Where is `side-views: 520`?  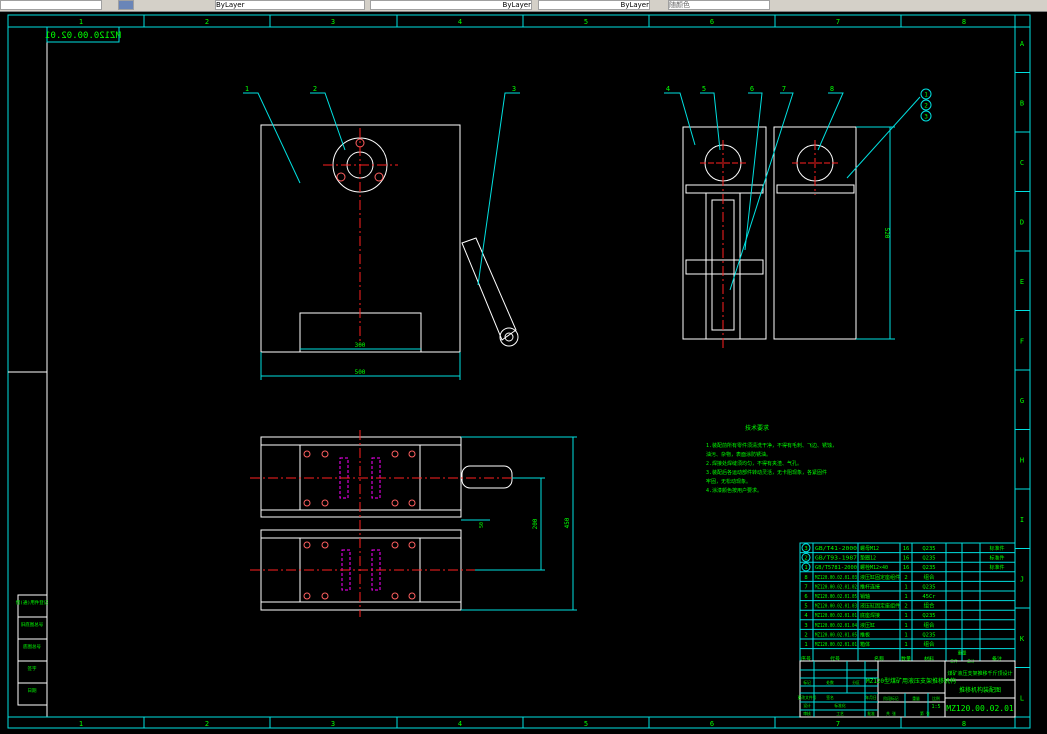
side-views: 520 is located at coordinates (792, 221).